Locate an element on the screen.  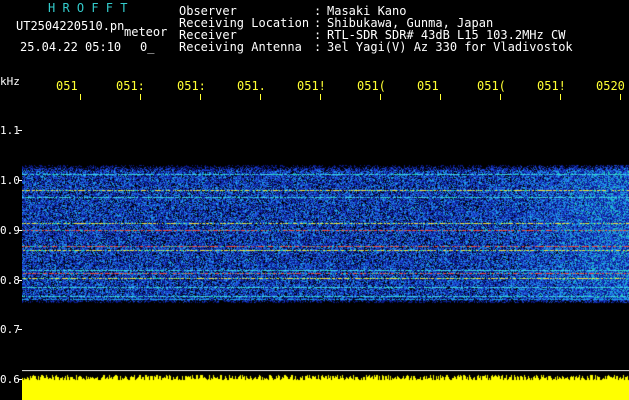
meteor-tag: meteor is located at coordinates (146, 32).